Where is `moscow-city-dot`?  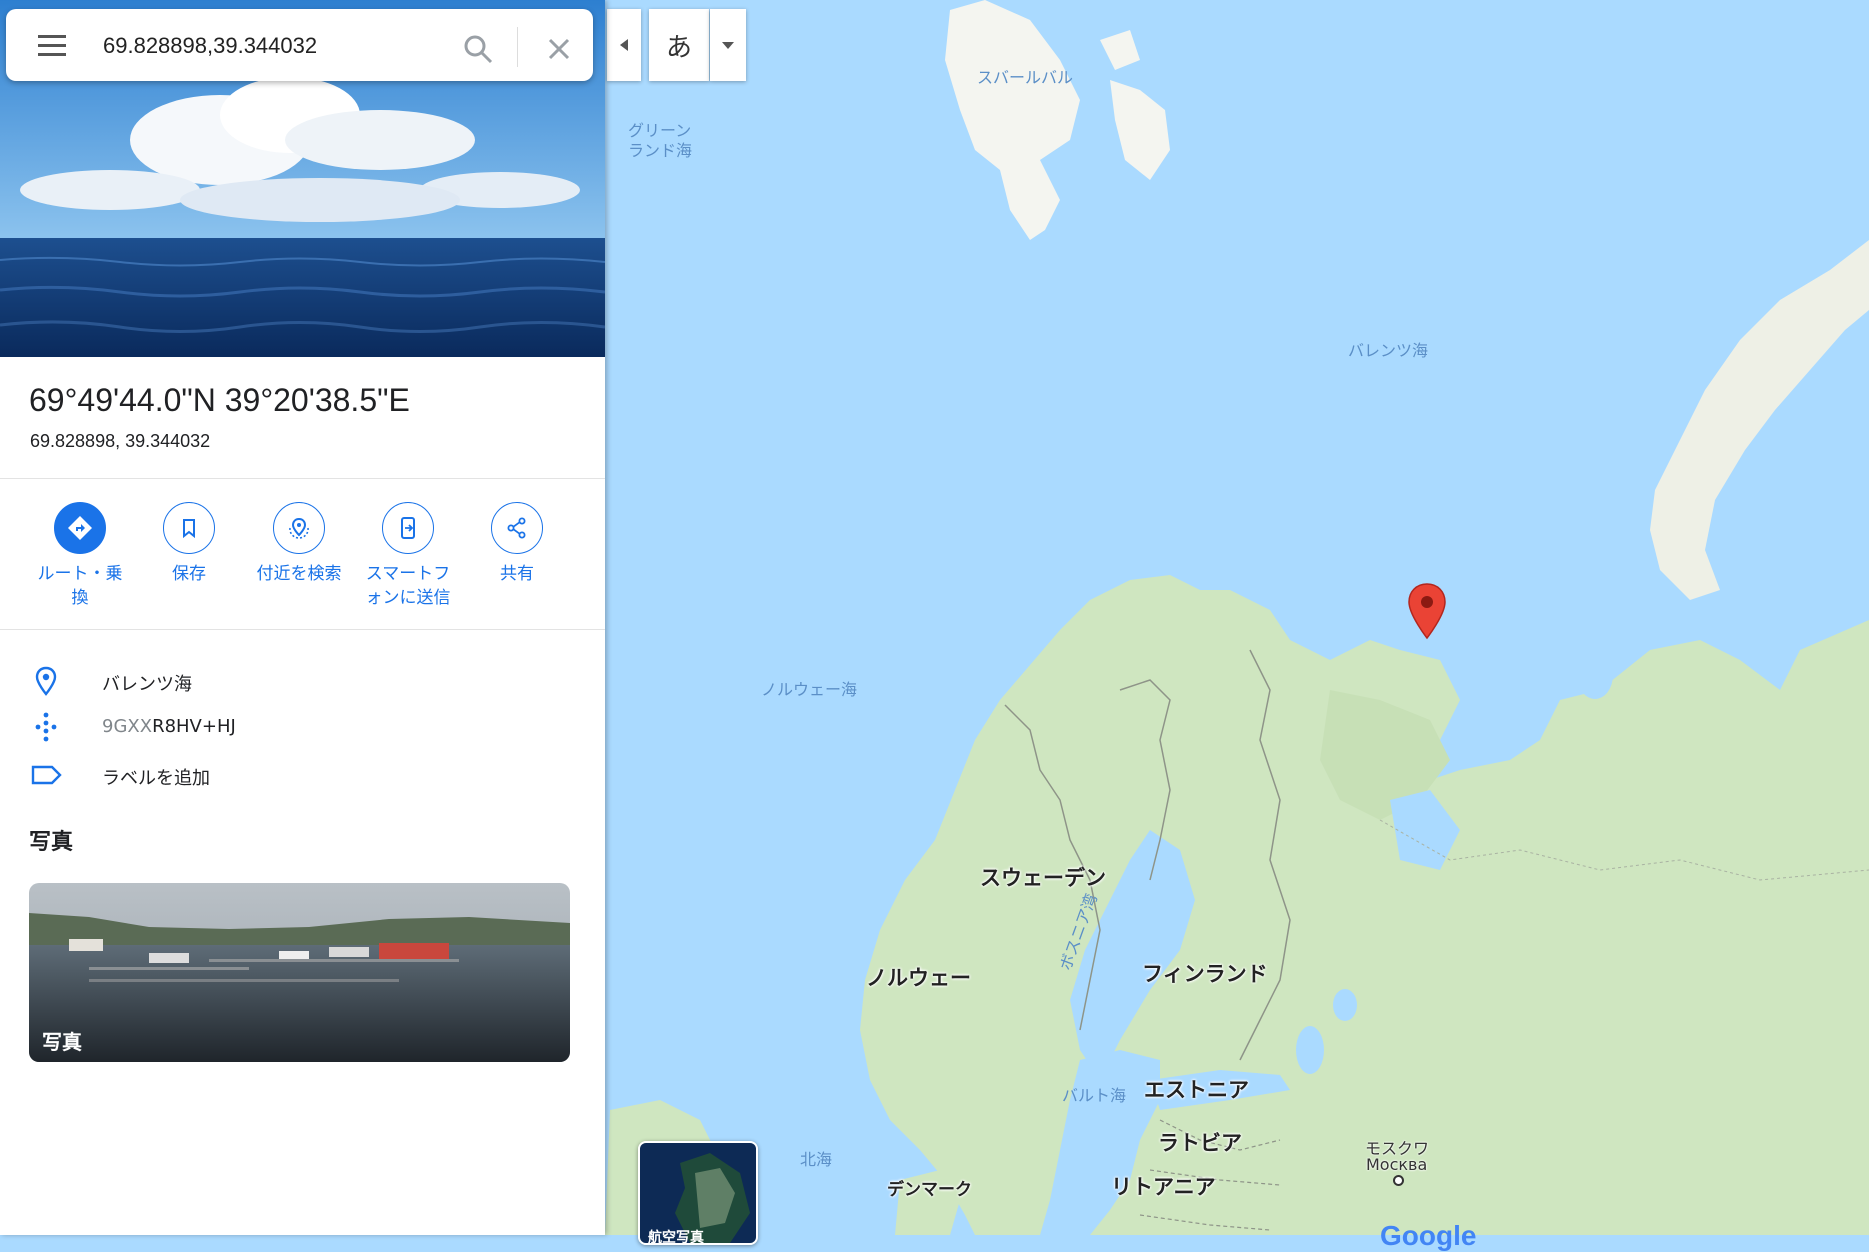 moscow-city-dot is located at coordinates (1398, 1180).